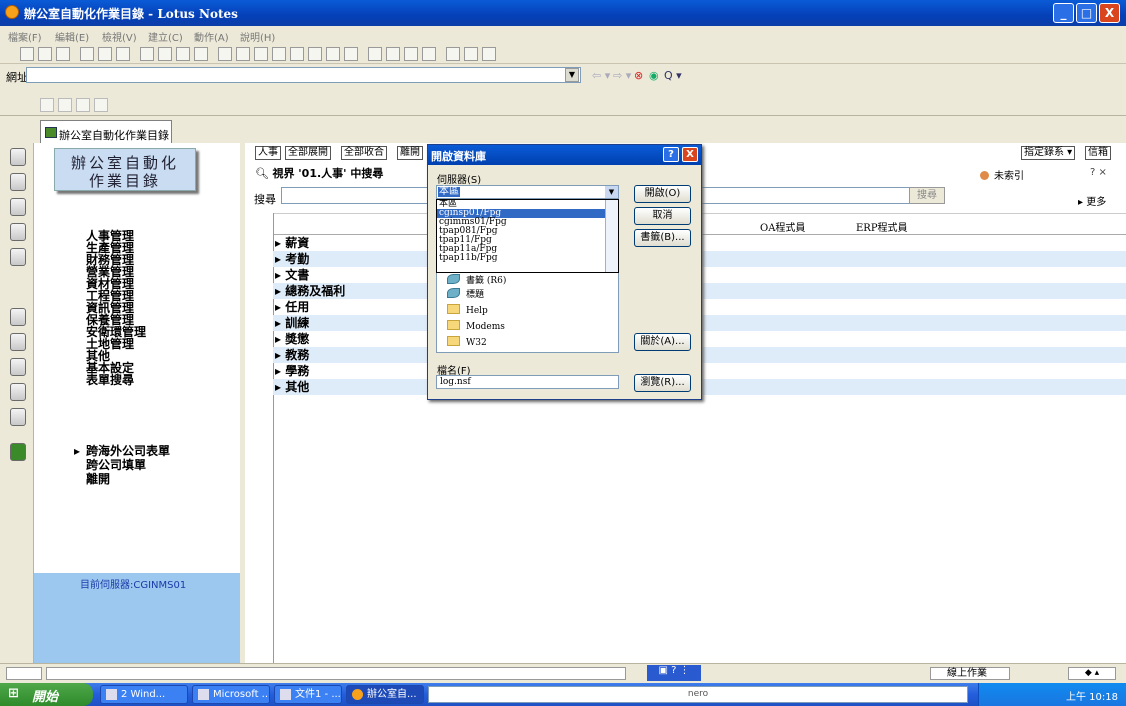 The height and width of the screenshot is (706, 1126). I want to click on address-dropdown-icon: ▼, so click(572, 75).